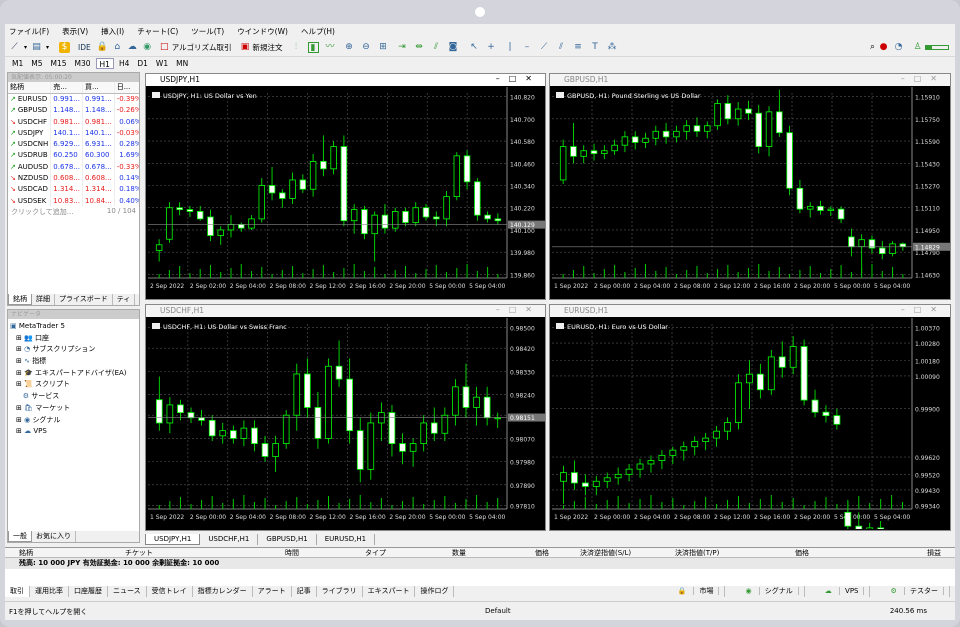 The image size is (960, 627). I want to click on toolbox-tab: 口座履歴, so click(88, 591).